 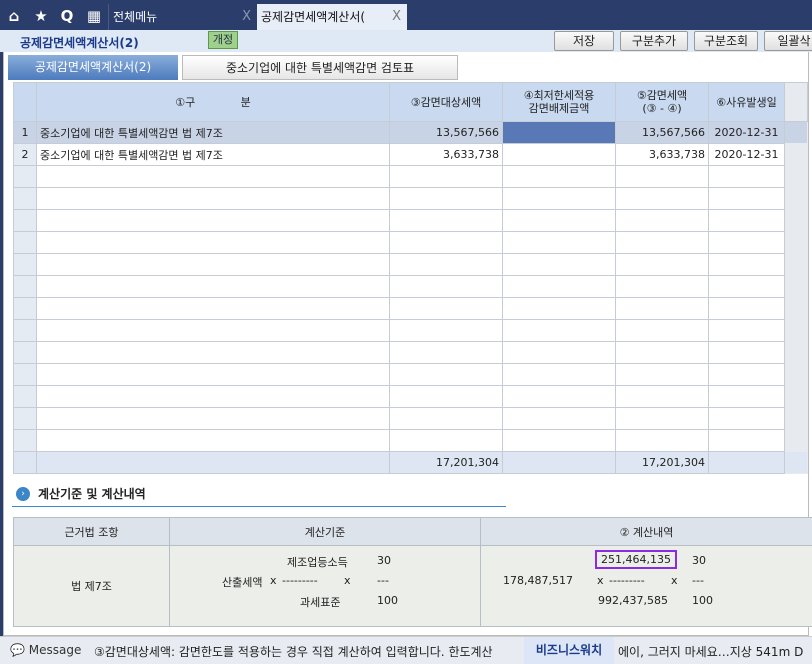 I want to click on add-category-button: 구분추가, so click(x=654, y=41).